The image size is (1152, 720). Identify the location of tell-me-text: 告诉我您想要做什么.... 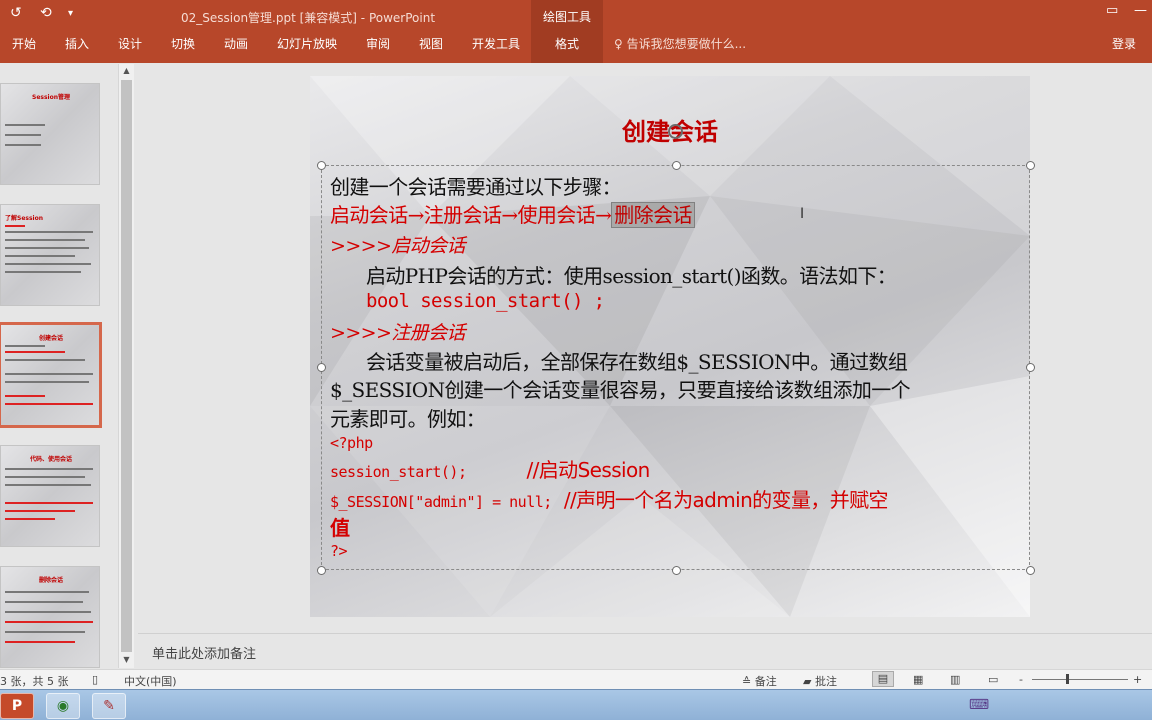
(686, 44).